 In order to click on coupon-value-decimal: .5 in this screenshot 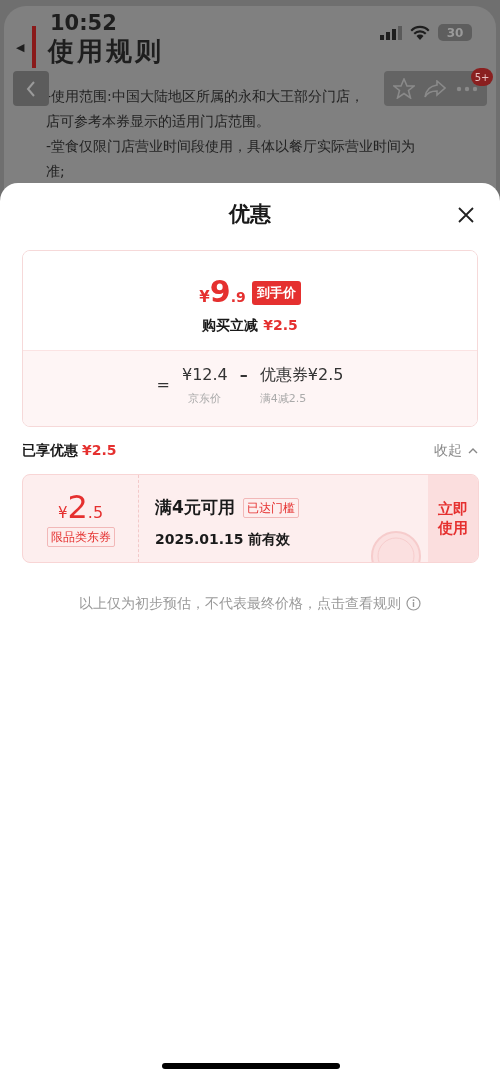, I will do `click(95, 513)`.